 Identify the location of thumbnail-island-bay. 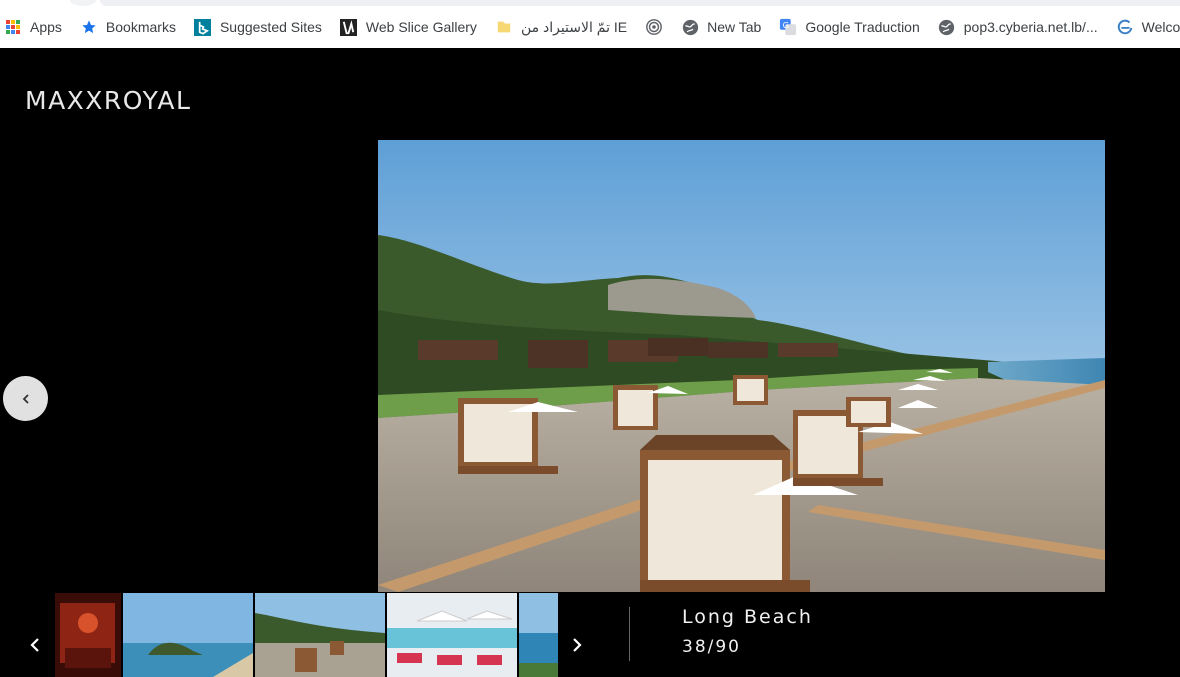
(188, 635).